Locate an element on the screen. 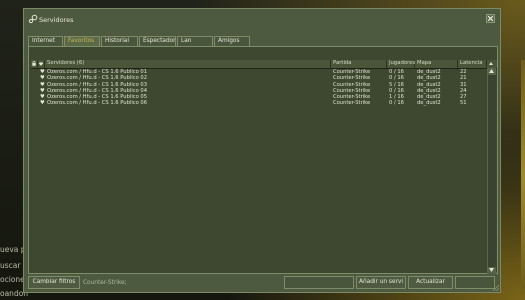 The image size is (525, 300). lock-cell is located at coordinates (34, 103).